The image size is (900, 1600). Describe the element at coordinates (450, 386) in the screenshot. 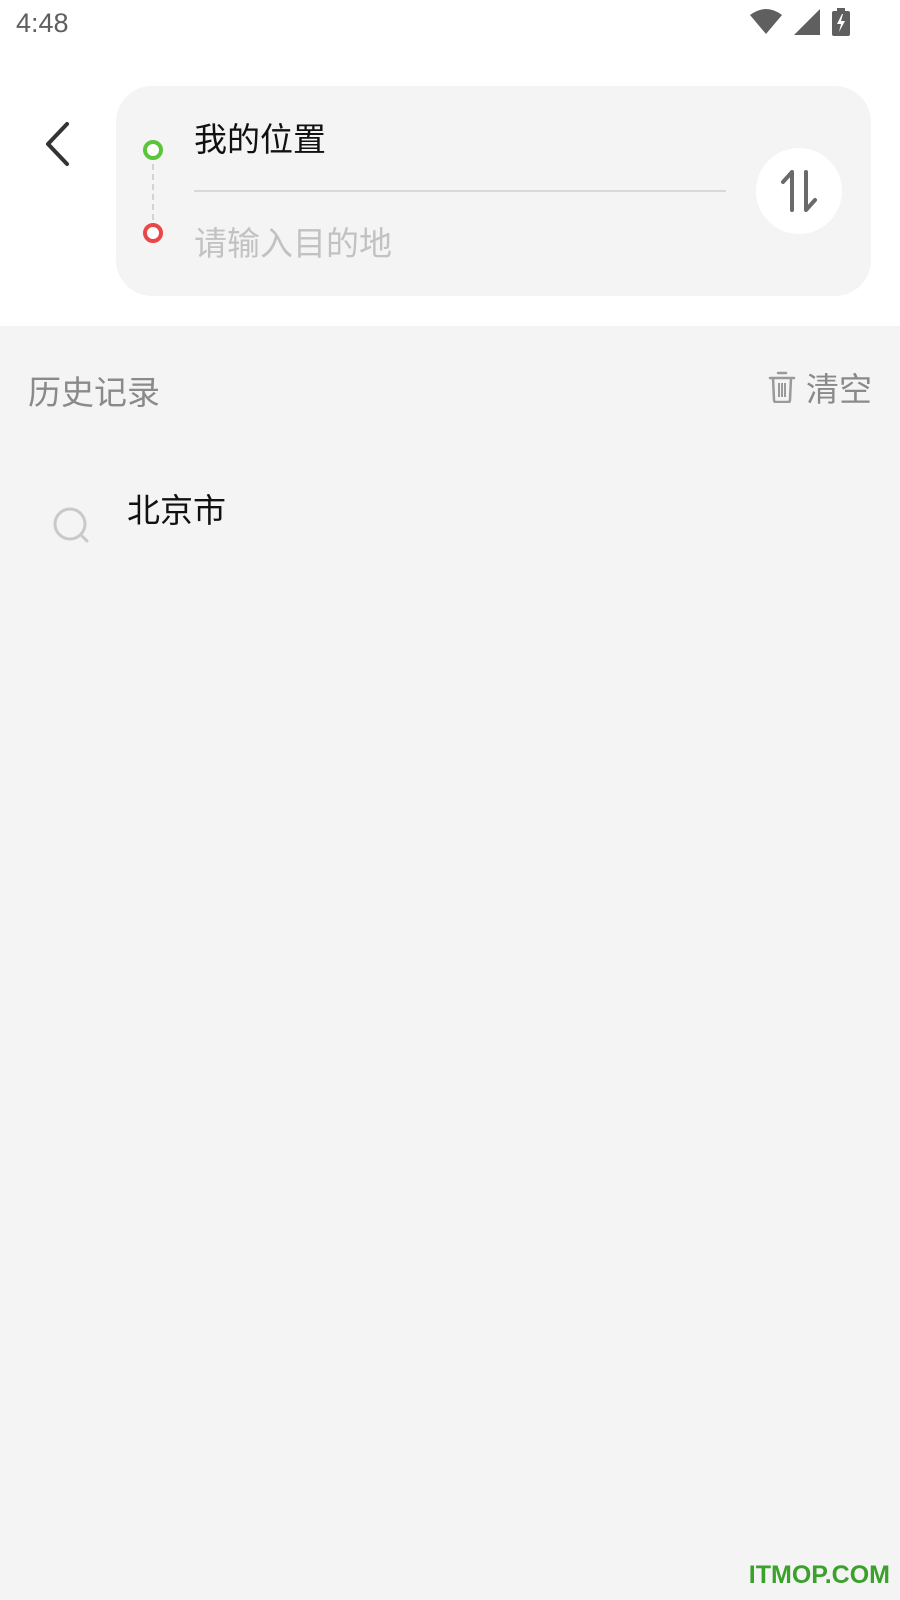

I see `history-header: 历史记录 清空` at that location.